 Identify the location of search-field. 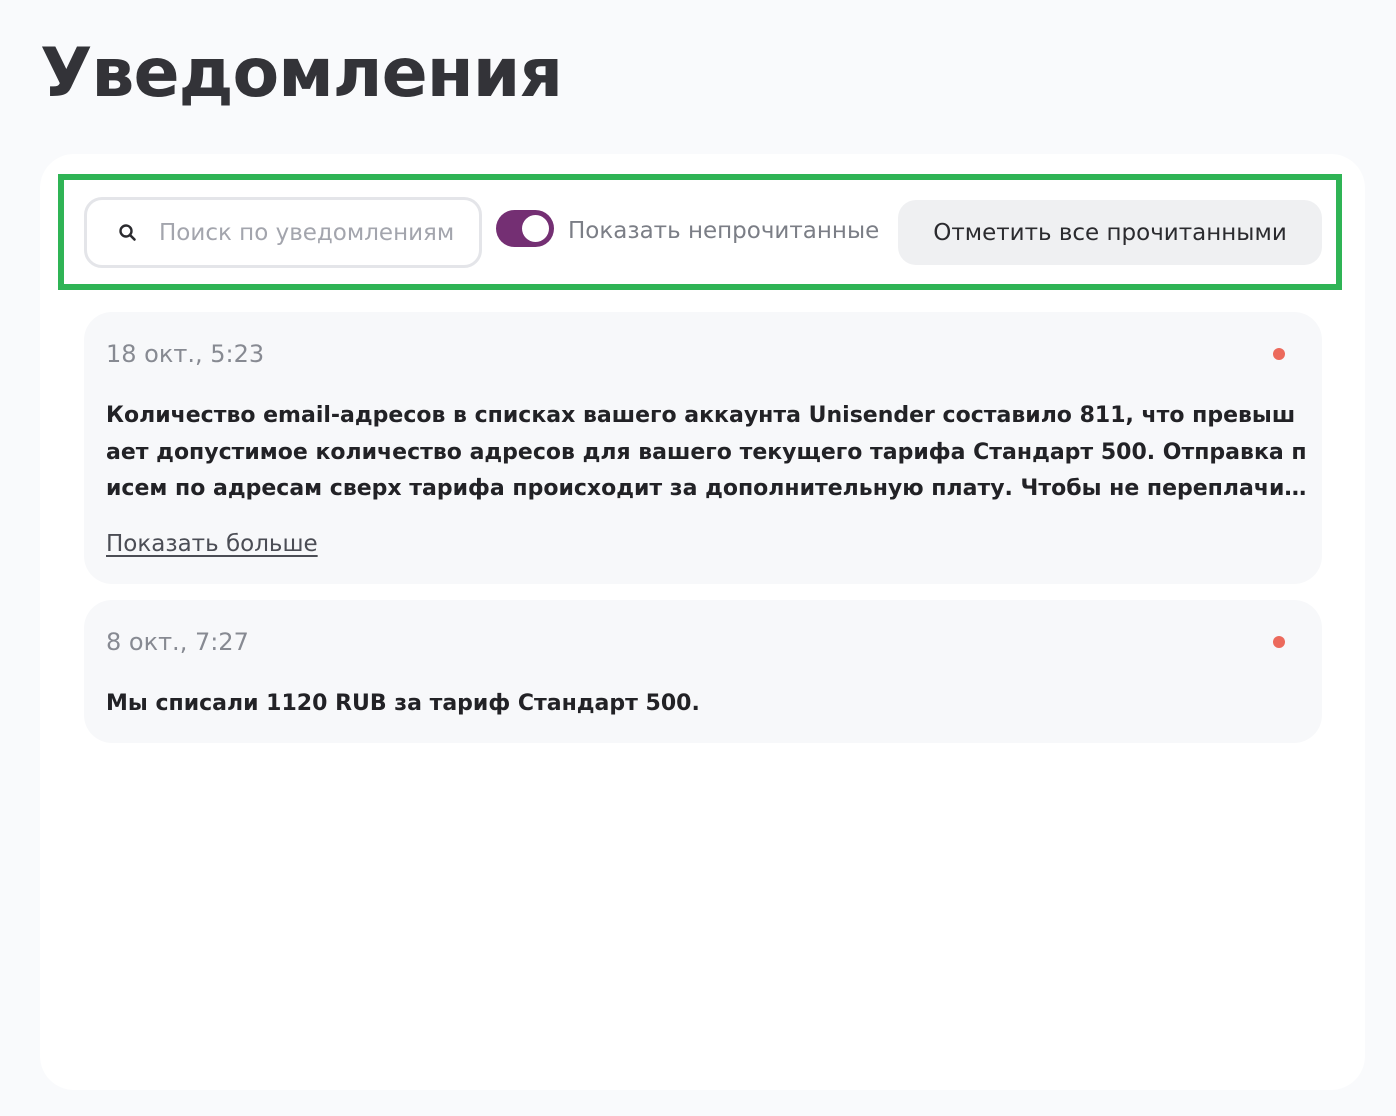
(283, 232).